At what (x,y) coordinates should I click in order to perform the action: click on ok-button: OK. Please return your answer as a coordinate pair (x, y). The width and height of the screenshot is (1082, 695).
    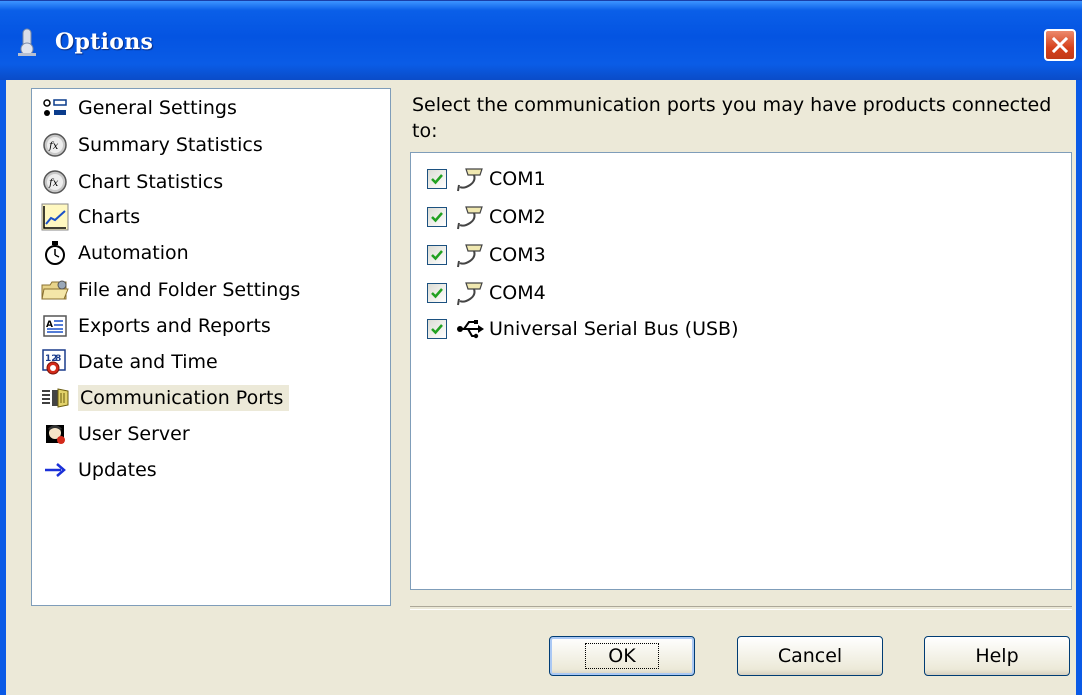
    Looking at the image, I should click on (622, 656).